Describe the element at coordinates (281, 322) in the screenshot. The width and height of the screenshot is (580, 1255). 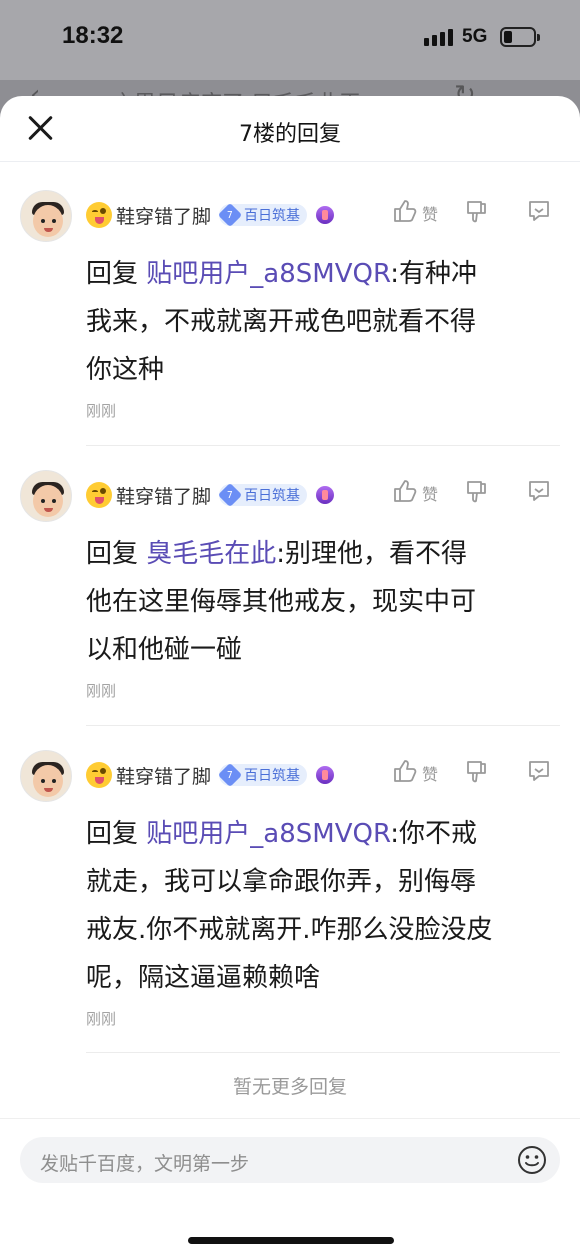
I see `content-line: 我来，不戒就离开戒色吧就看不得` at that location.